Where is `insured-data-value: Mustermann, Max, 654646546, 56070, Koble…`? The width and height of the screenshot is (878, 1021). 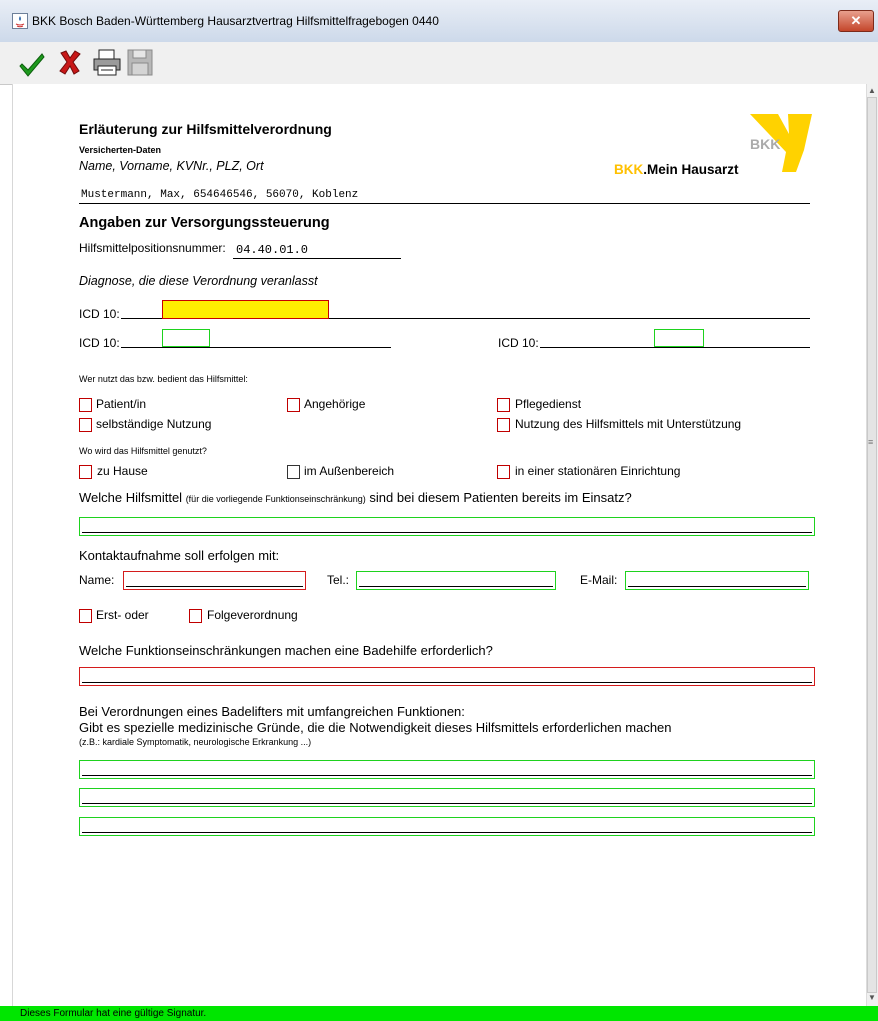 insured-data-value: Mustermann, Max, 654646546, 56070, Koble… is located at coordinates (219, 195).